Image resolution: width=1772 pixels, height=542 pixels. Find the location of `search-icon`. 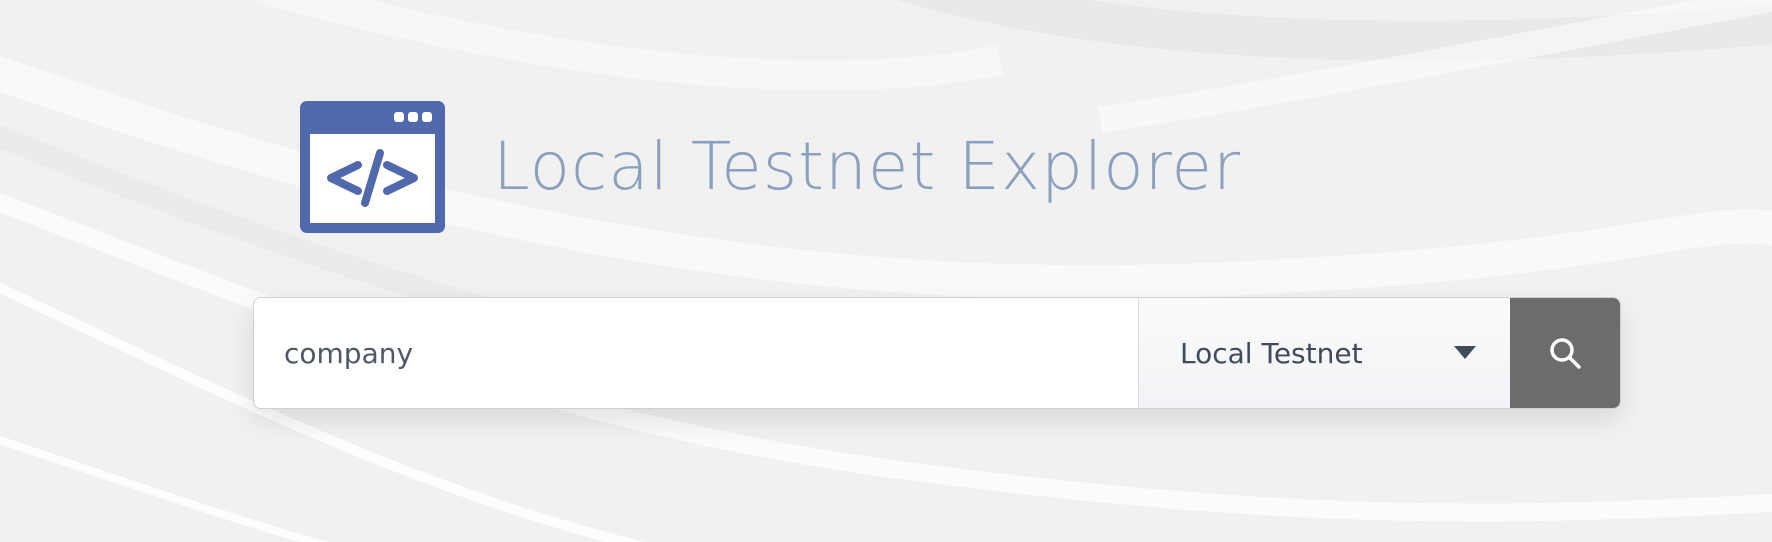

search-icon is located at coordinates (1565, 353).